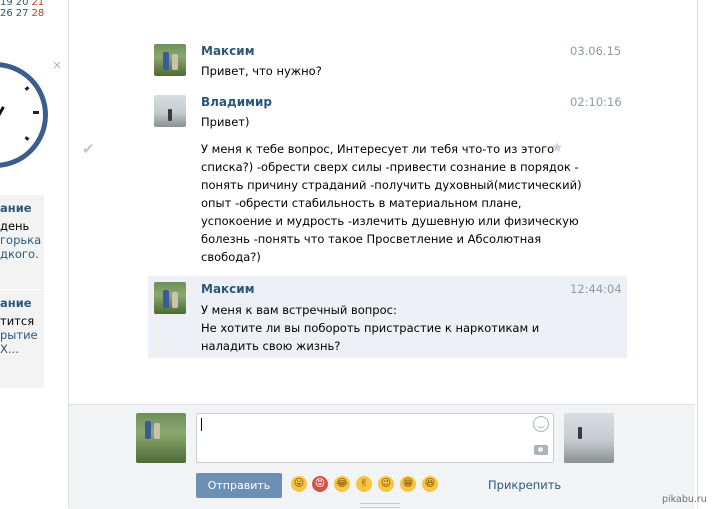 The height and width of the screenshot is (509, 714). I want to click on camera-icon, so click(541, 450).